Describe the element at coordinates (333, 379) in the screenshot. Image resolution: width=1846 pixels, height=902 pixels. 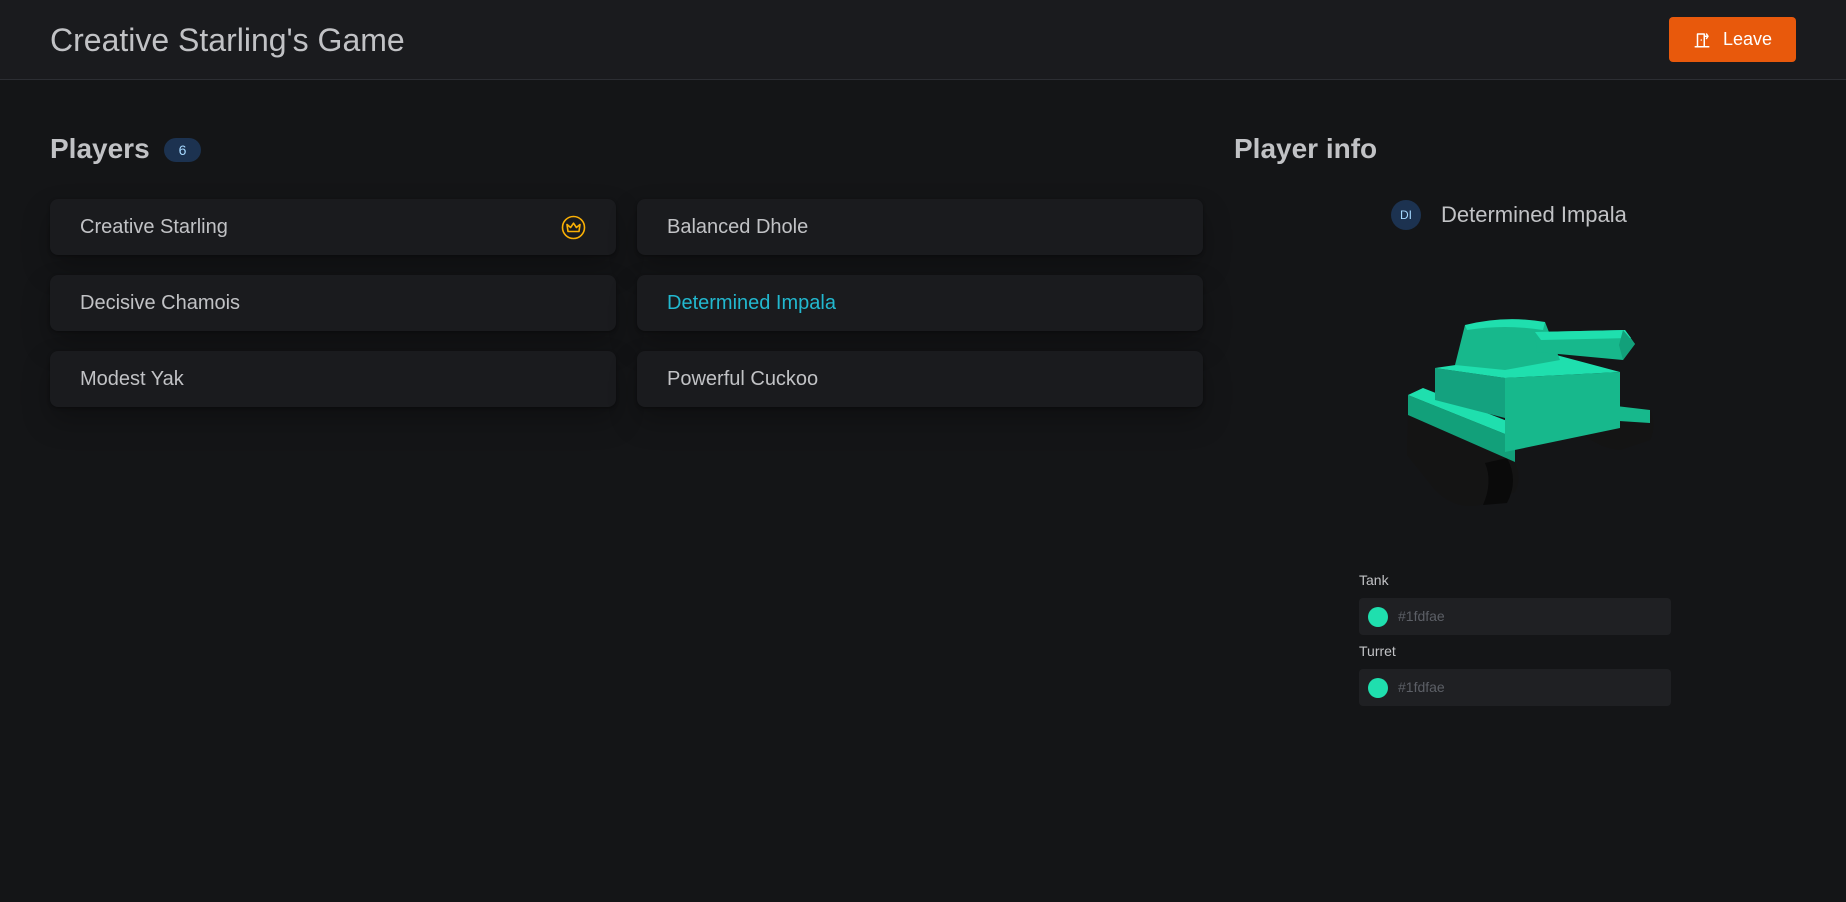
I see `player-card-modest-yak: Modest Yak` at that location.